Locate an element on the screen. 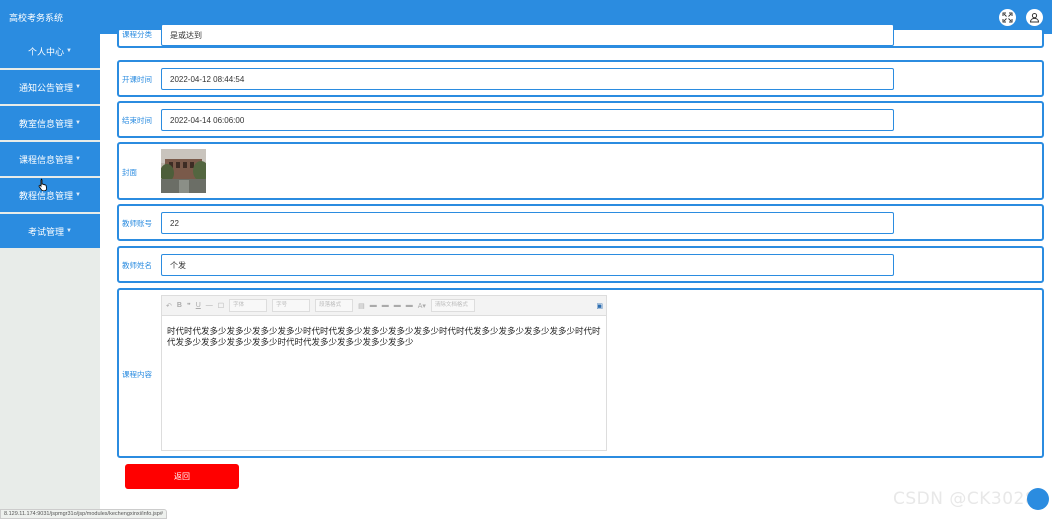 The height and width of the screenshot is (519, 1052). align-center-icon: ▬ is located at coordinates (385, 305).